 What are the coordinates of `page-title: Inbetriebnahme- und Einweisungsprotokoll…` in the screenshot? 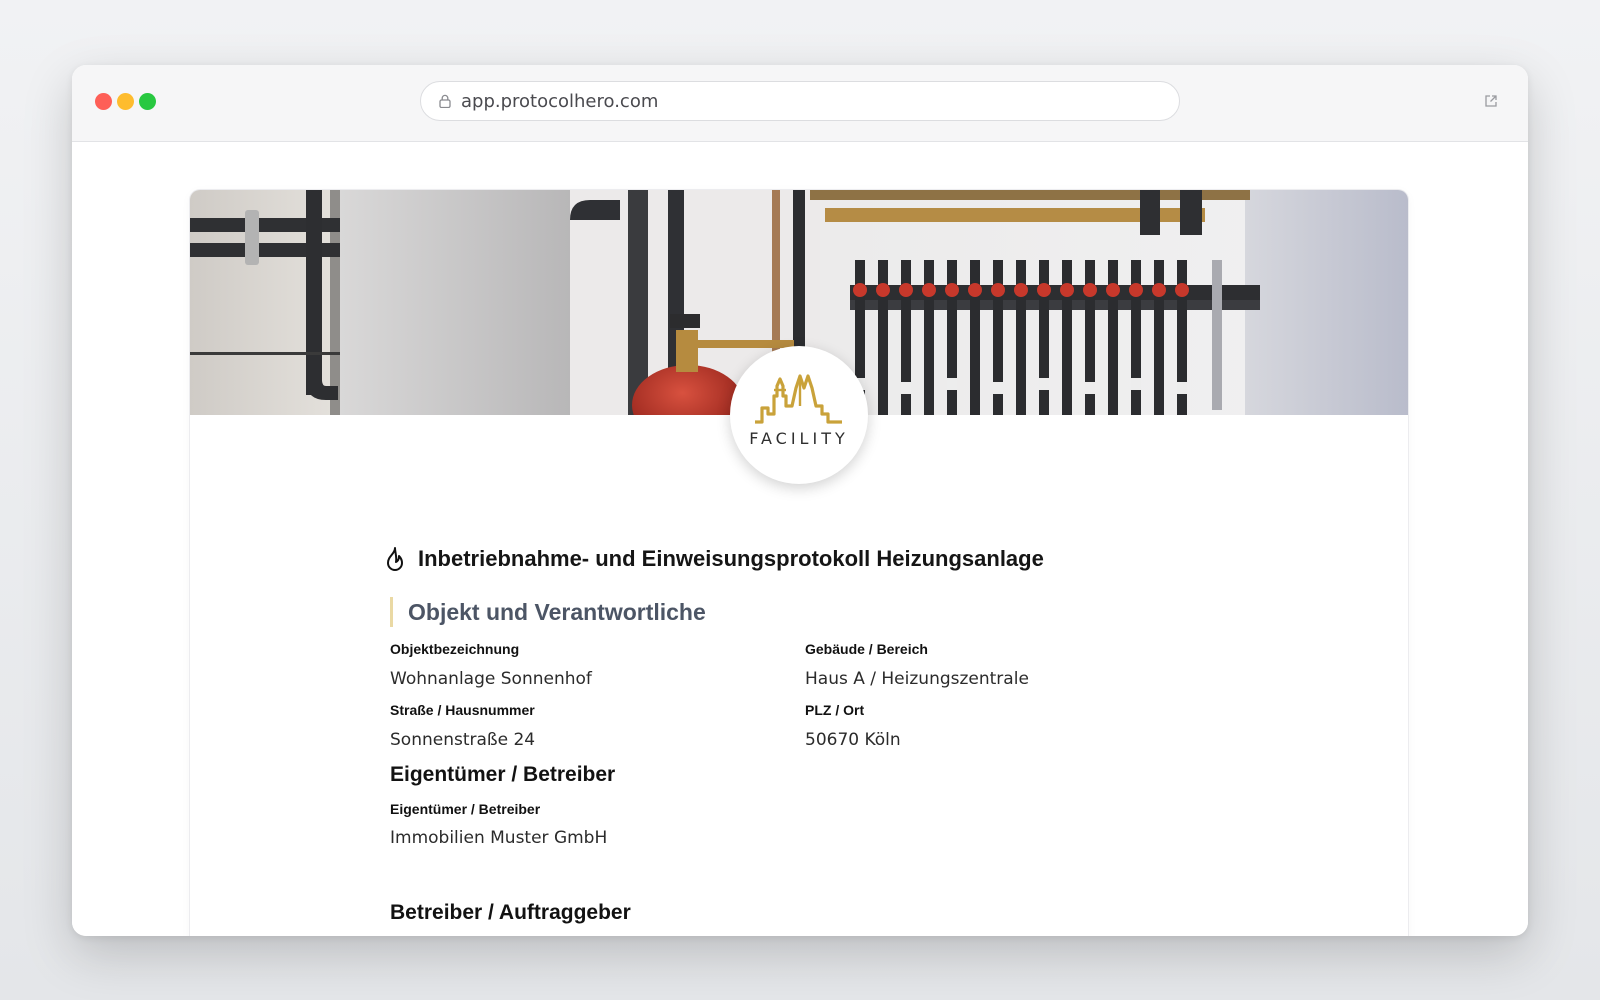 It's located at (731, 558).